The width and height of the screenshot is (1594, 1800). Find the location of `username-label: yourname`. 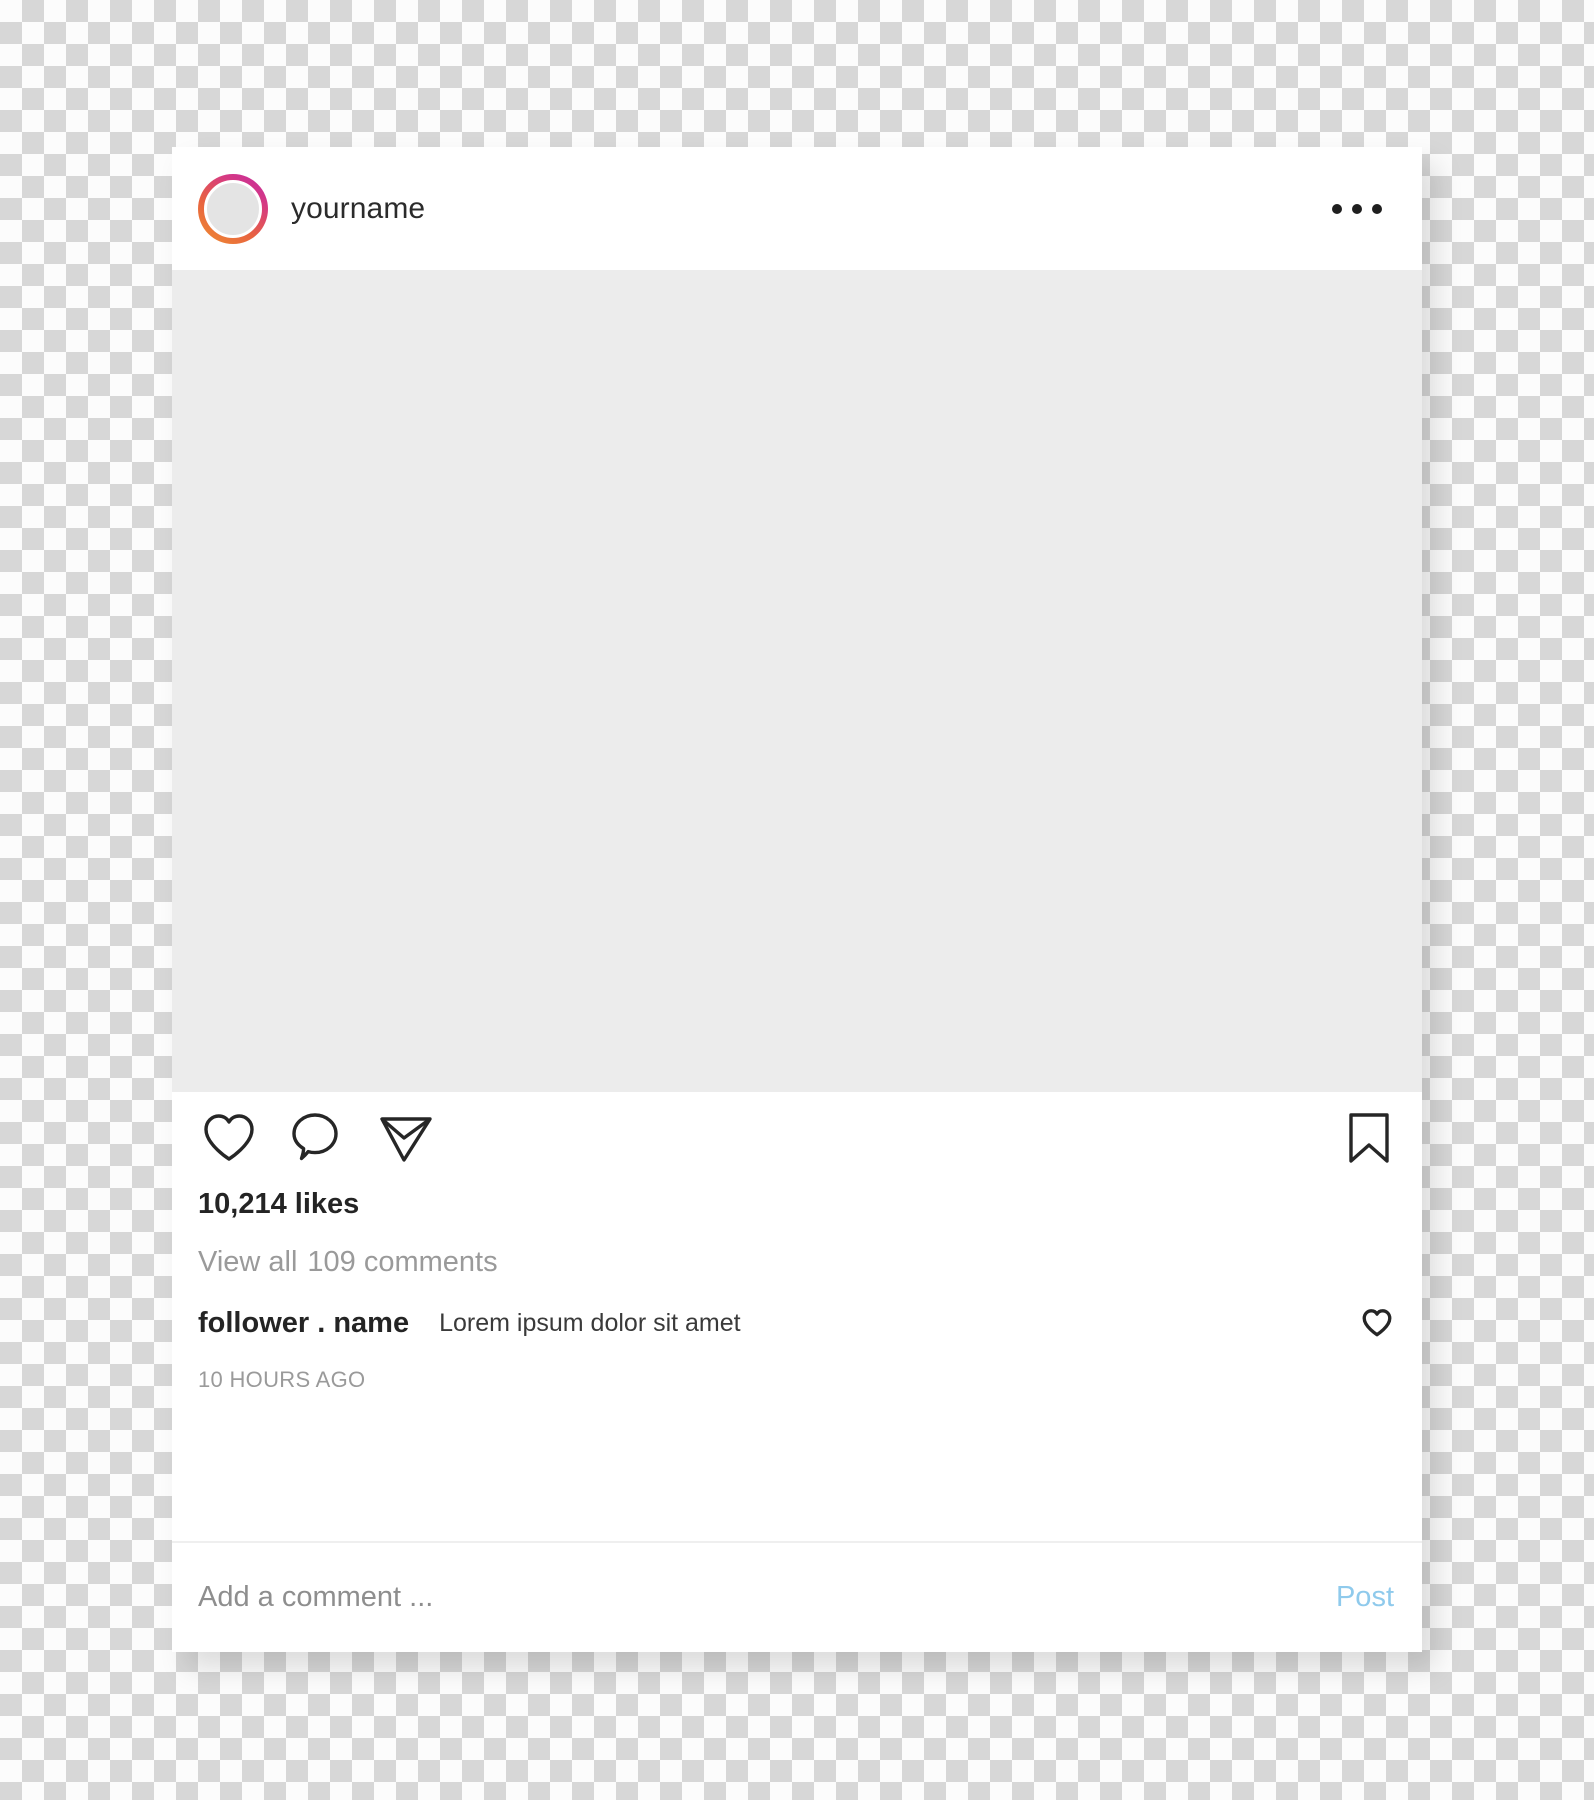

username-label: yourname is located at coordinates (358, 208).